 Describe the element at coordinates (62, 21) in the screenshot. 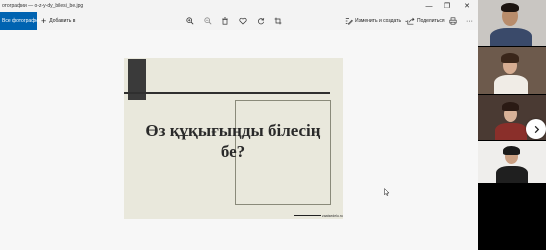

I see `add-to-label: Добавить в` at that location.